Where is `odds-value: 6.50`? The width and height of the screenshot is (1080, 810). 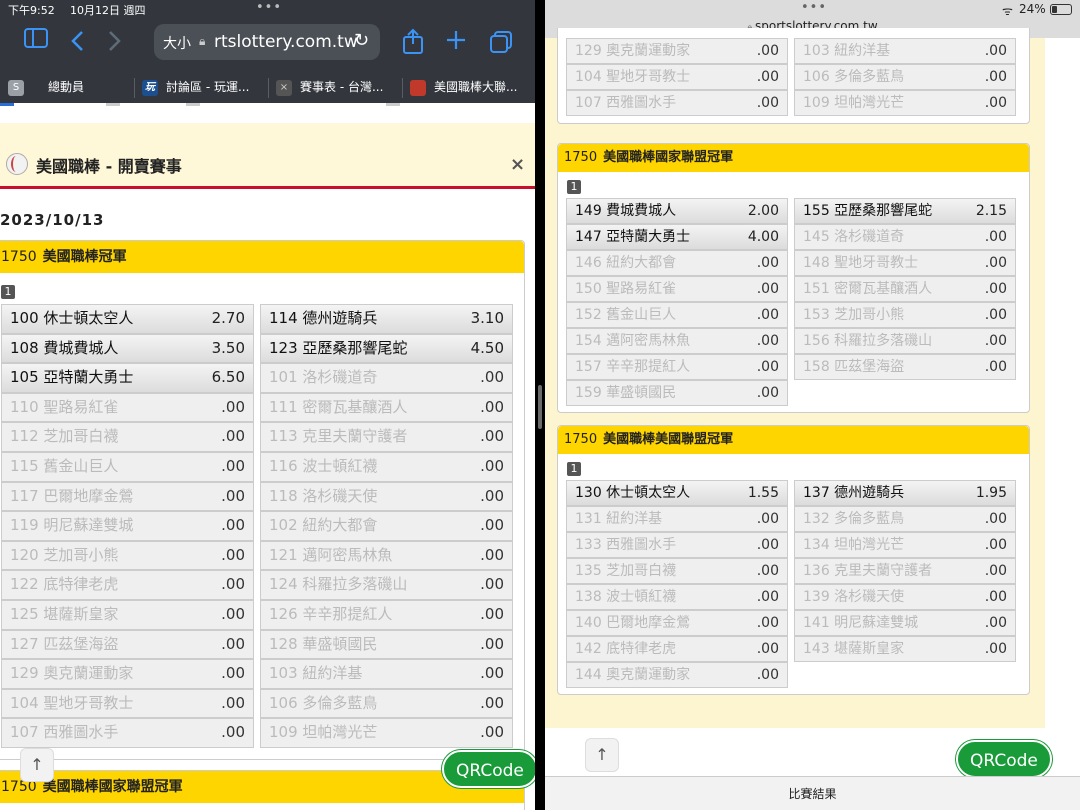
odds-value: 6.50 is located at coordinates (228, 377).